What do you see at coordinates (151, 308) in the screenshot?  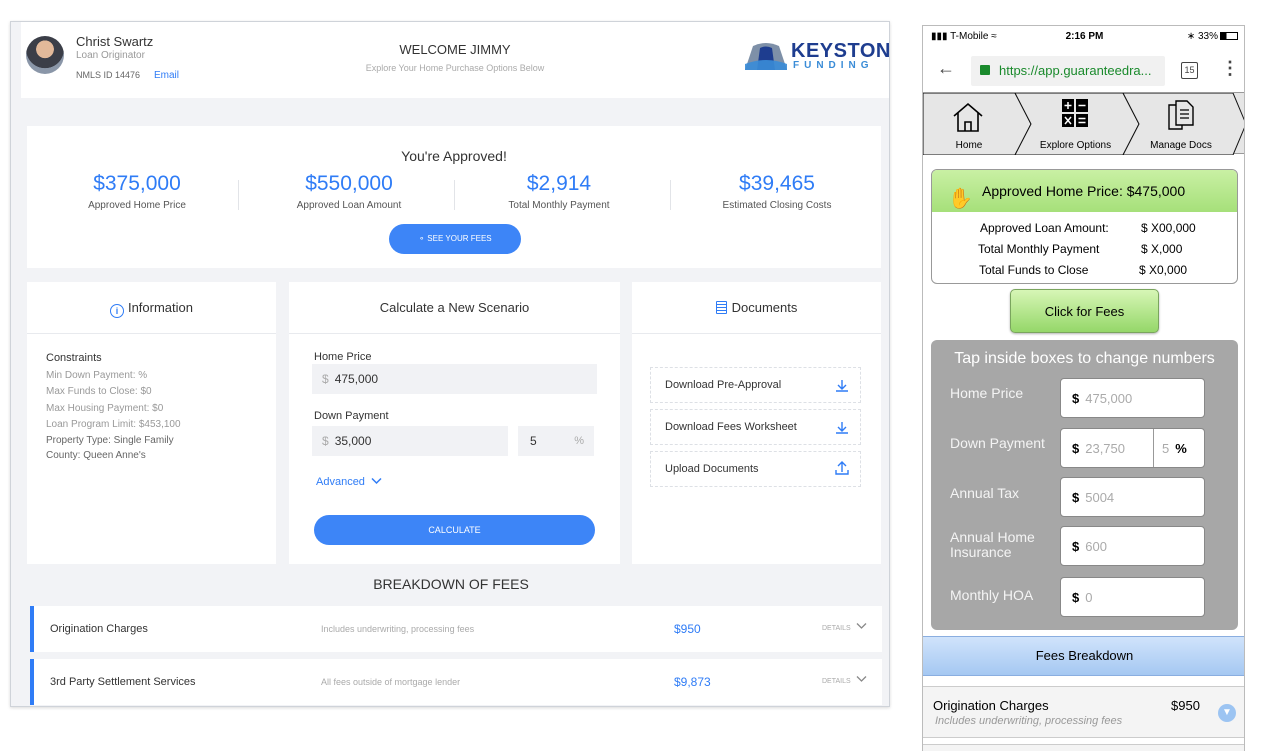 I see `information-header: i Information` at bounding box center [151, 308].